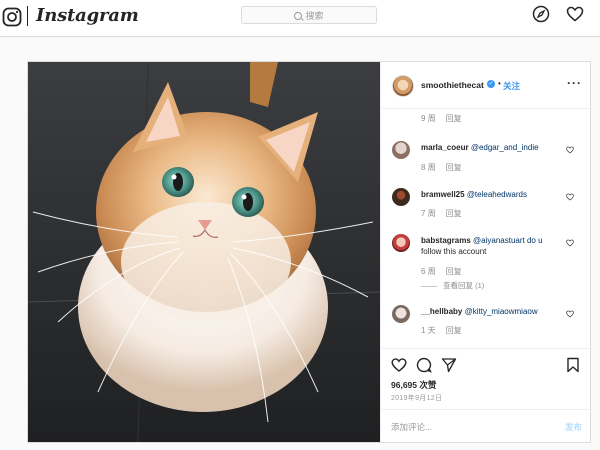  I want to click on likes-count: 96,695 次赞, so click(413, 385).